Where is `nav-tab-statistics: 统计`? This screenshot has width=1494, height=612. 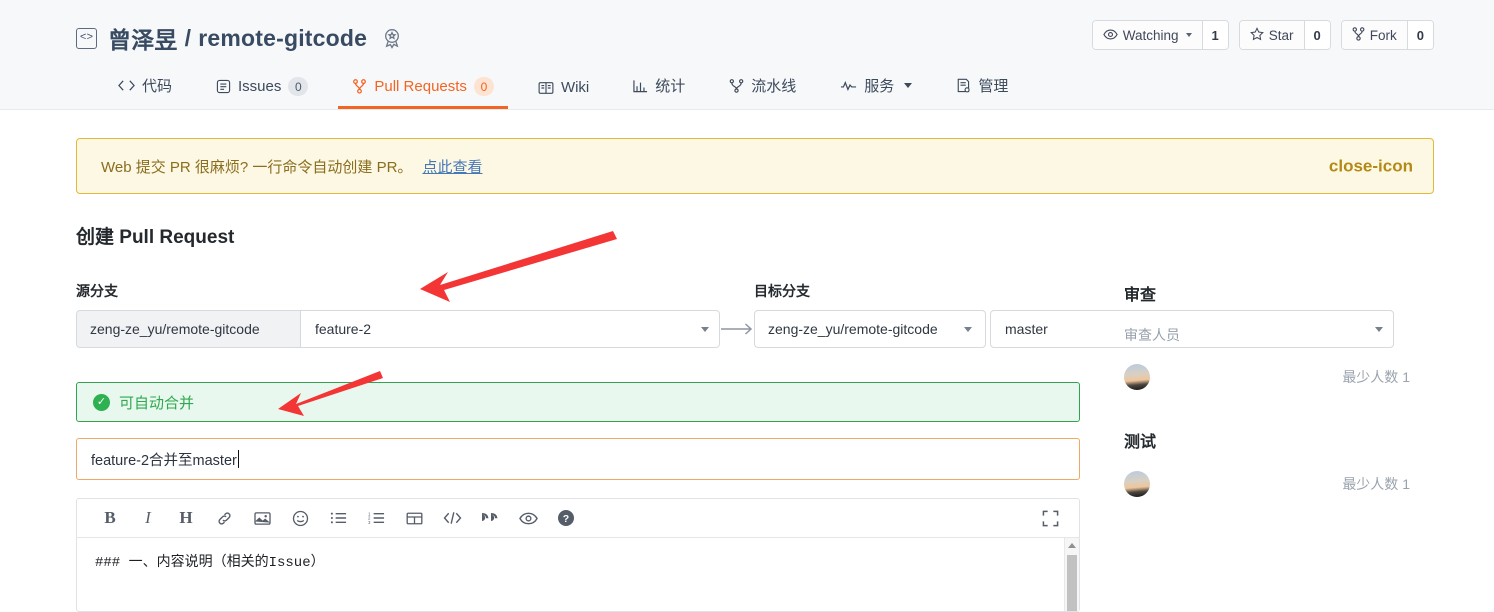
nav-tab-statistics: 统计 is located at coordinates (659, 92).